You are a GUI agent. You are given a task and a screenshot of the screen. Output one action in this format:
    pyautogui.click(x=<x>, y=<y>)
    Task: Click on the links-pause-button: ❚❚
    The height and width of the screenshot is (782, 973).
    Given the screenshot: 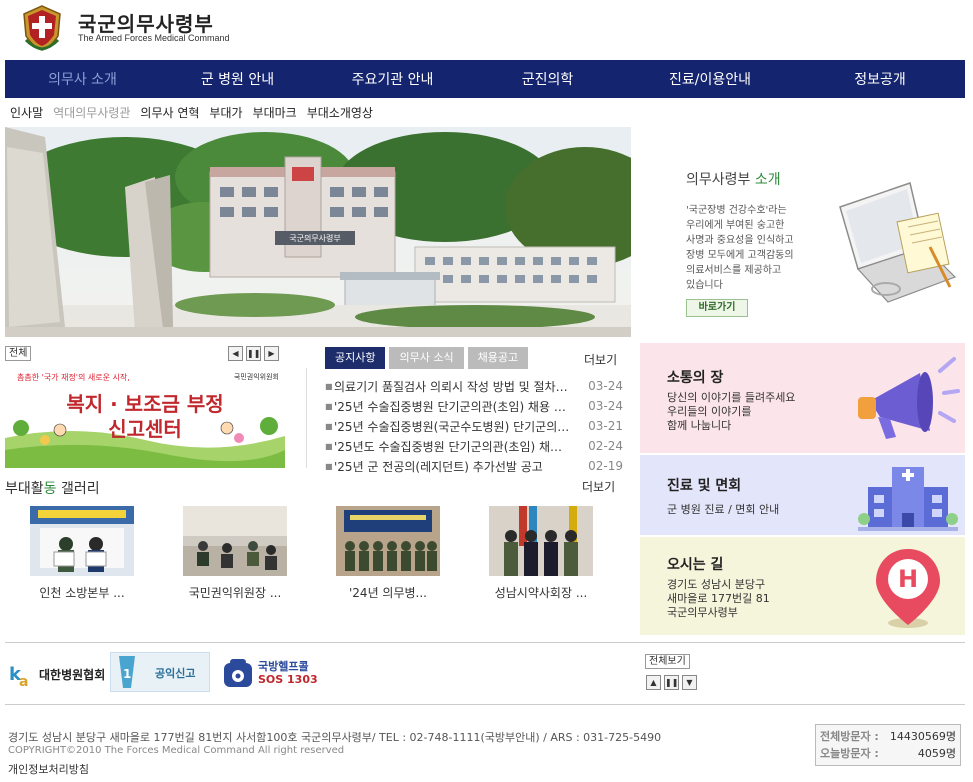 What is the action you would take?
    pyautogui.click(x=671, y=682)
    